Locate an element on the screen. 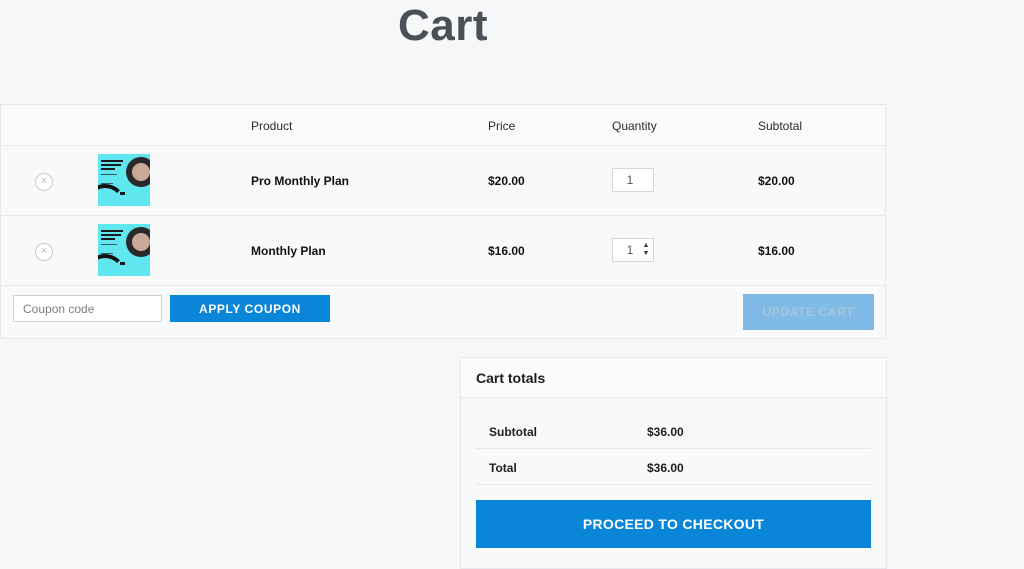  quantity-input is located at coordinates (633, 180).